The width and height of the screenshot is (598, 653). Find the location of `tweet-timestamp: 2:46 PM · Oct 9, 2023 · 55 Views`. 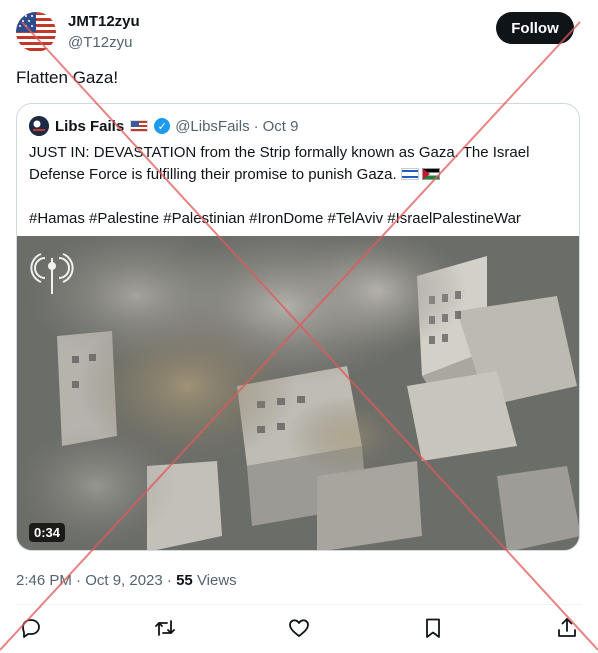

tweet-timestamp: 2:46 PM · Oct 9, 2023 · 55 Views is located at coordinates (126, 580).